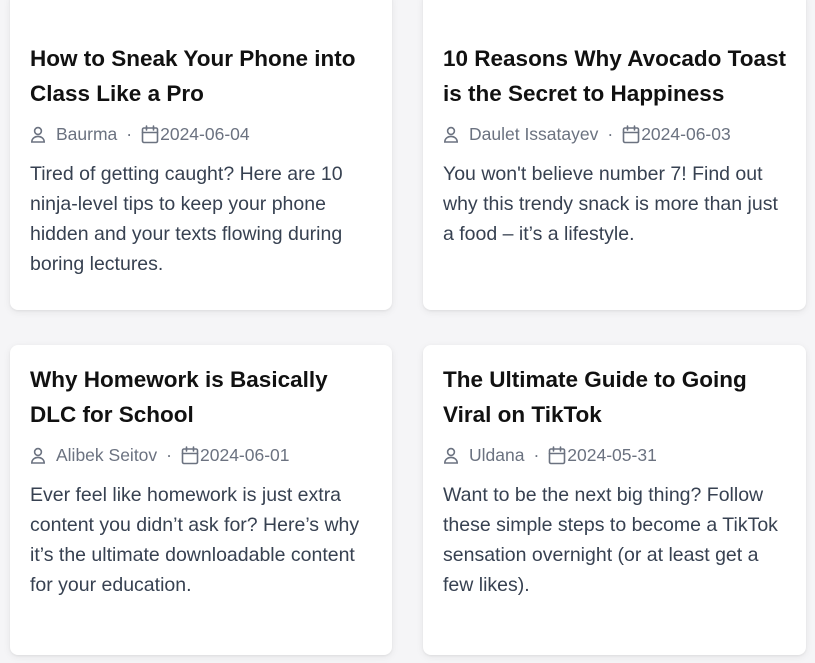 This screenshot has height=663, width=815. Describe the element at coordinates (534, 133) in the screenshot. I see `post-author: Daulet Issatayev` at that location.